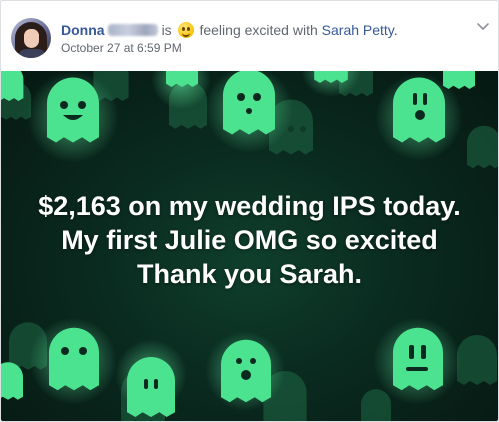 This screenshot has width=499, height=422. What do you see at coordinates (32, 53) in the screenshot?
I see `avatar-shirt` at bounding box center [32, 53].